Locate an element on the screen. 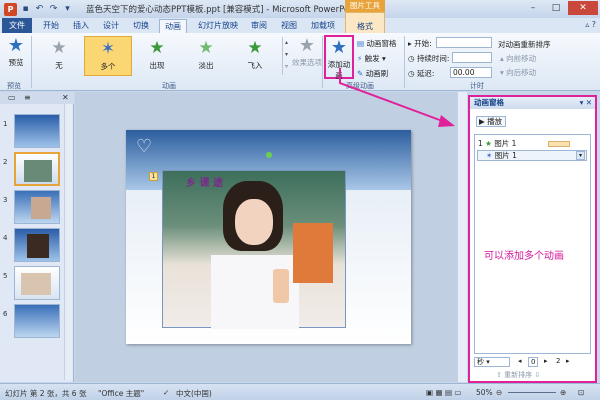 This screenshot has height=400, width=600. ribbon-minimize-help-icons: ▵ ? is located at coordinates (590, 24).